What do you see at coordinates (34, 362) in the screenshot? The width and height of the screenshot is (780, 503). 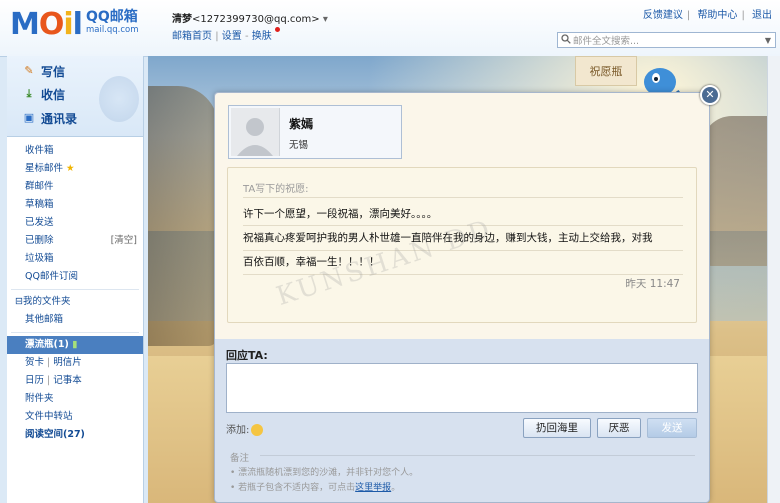 I see `greeting-card-link: 贺卡` at bounding box center [34, 362].